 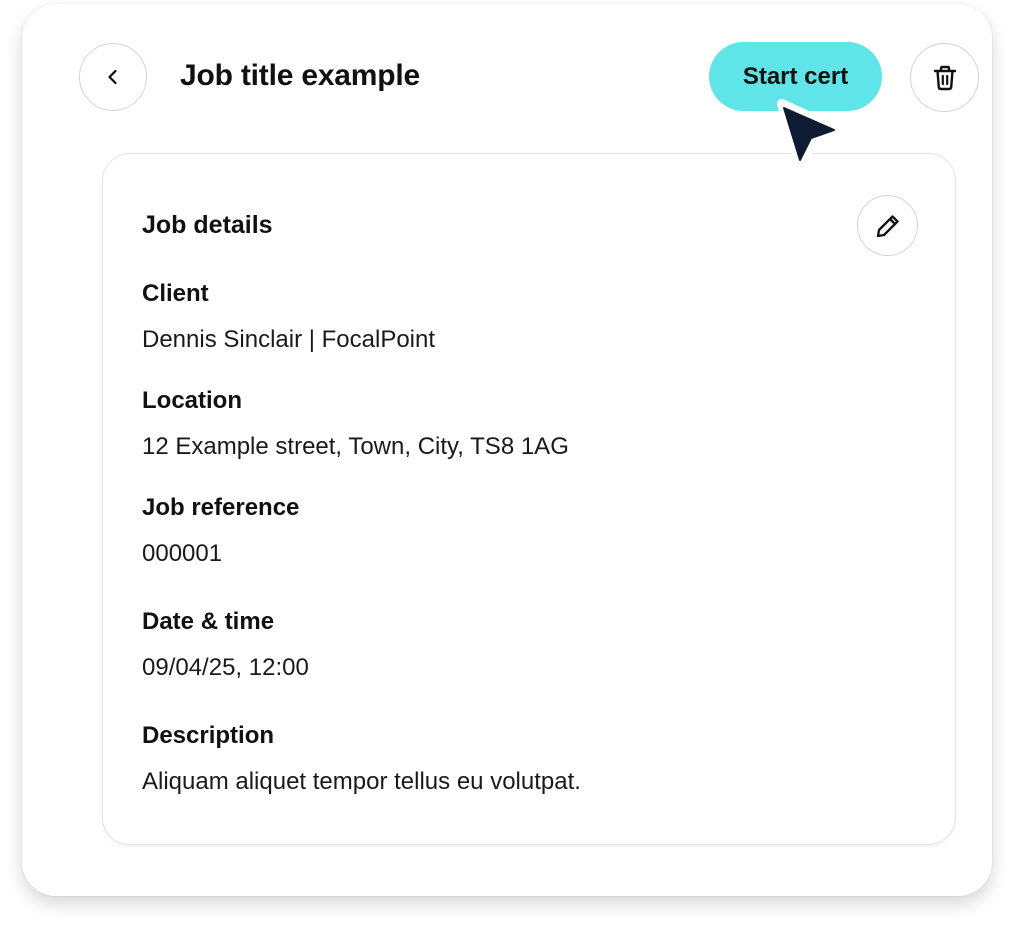 I want to click on chevron-left-icon, so click(x=113, y=77).